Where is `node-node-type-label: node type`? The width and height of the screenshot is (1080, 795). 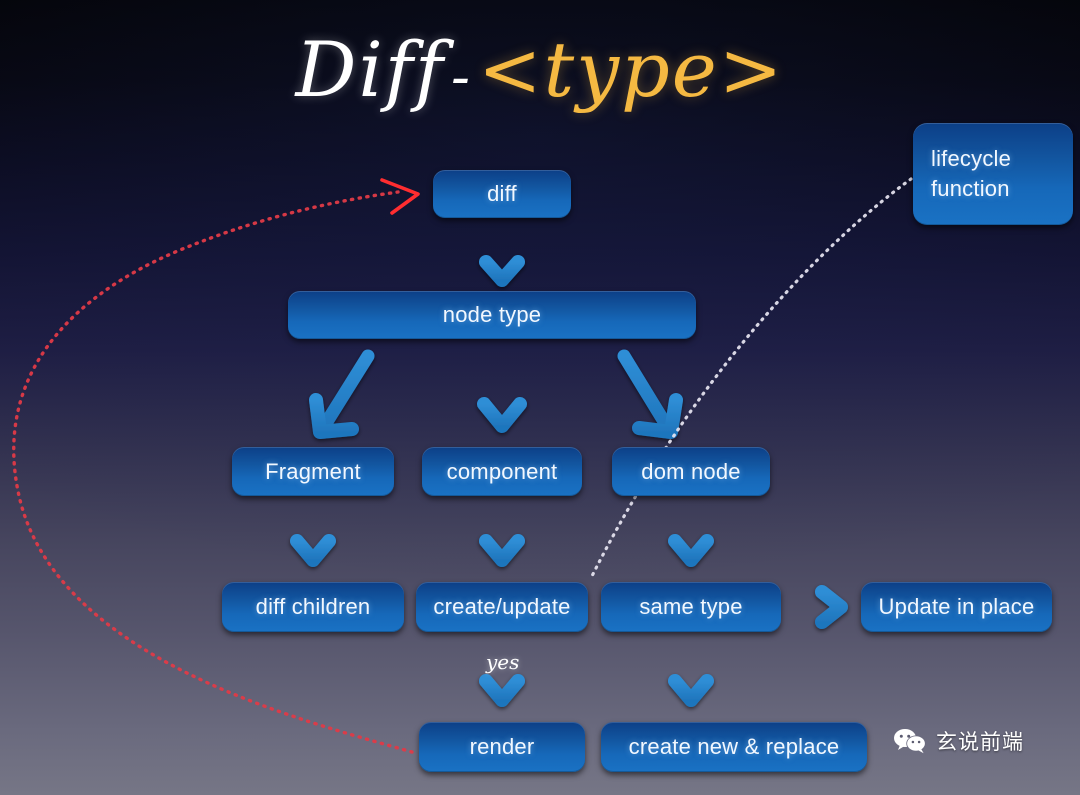
node-node-type-label: node type is located at coordinates (492, 314).